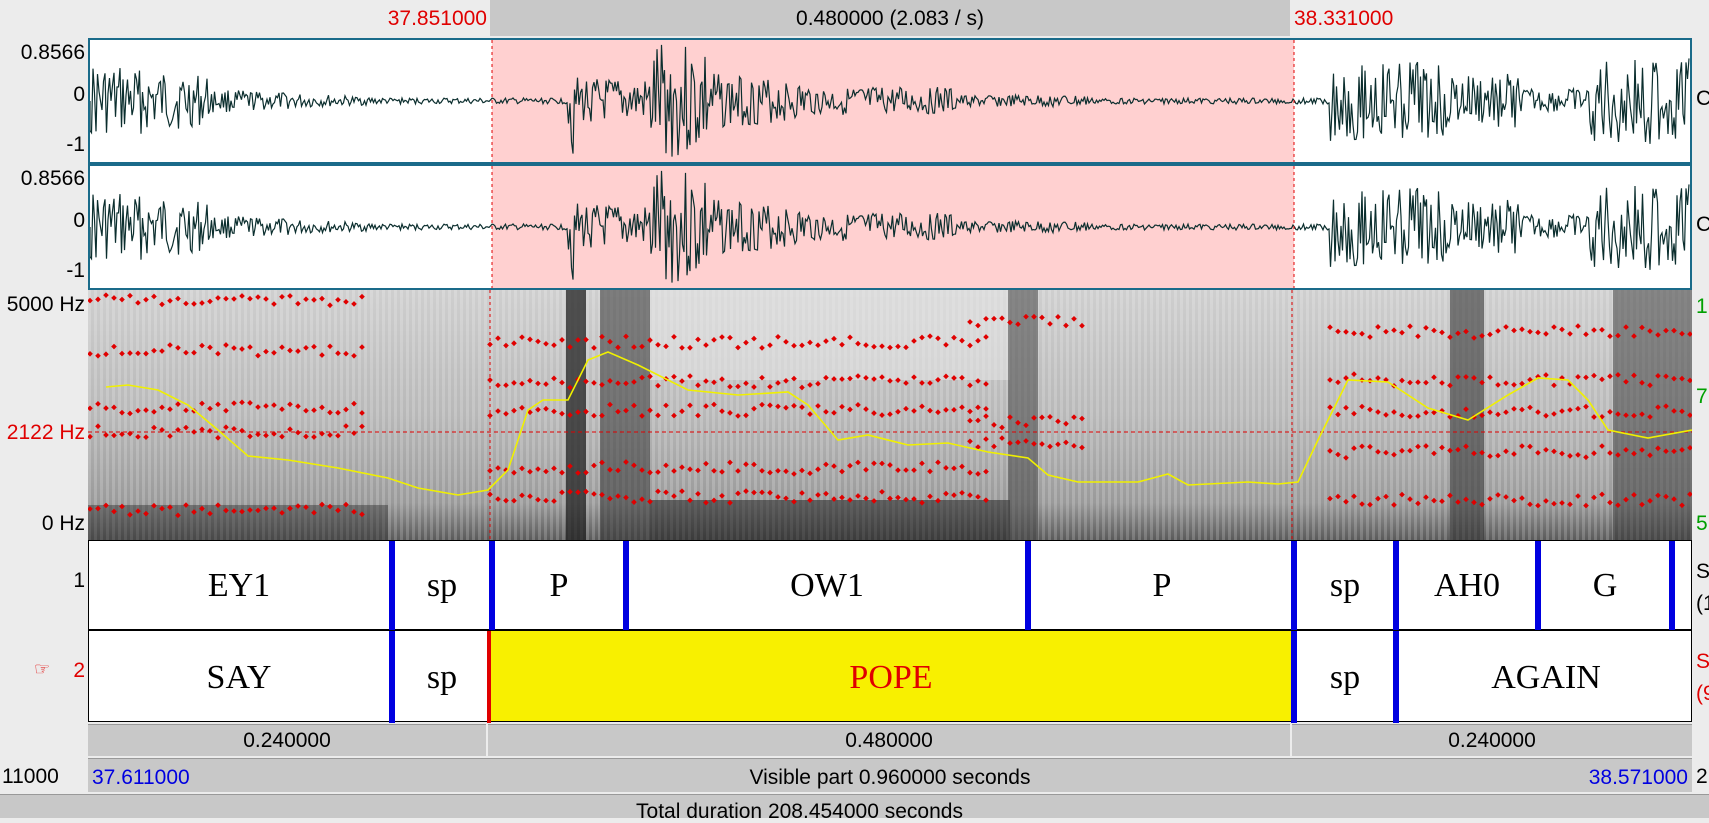 The image size is (1709, 823). What do you see at coordinates (1702, 677) in the screenshot?
I see `tier2-right-label: S (9` at bounding box center [1702, 677].